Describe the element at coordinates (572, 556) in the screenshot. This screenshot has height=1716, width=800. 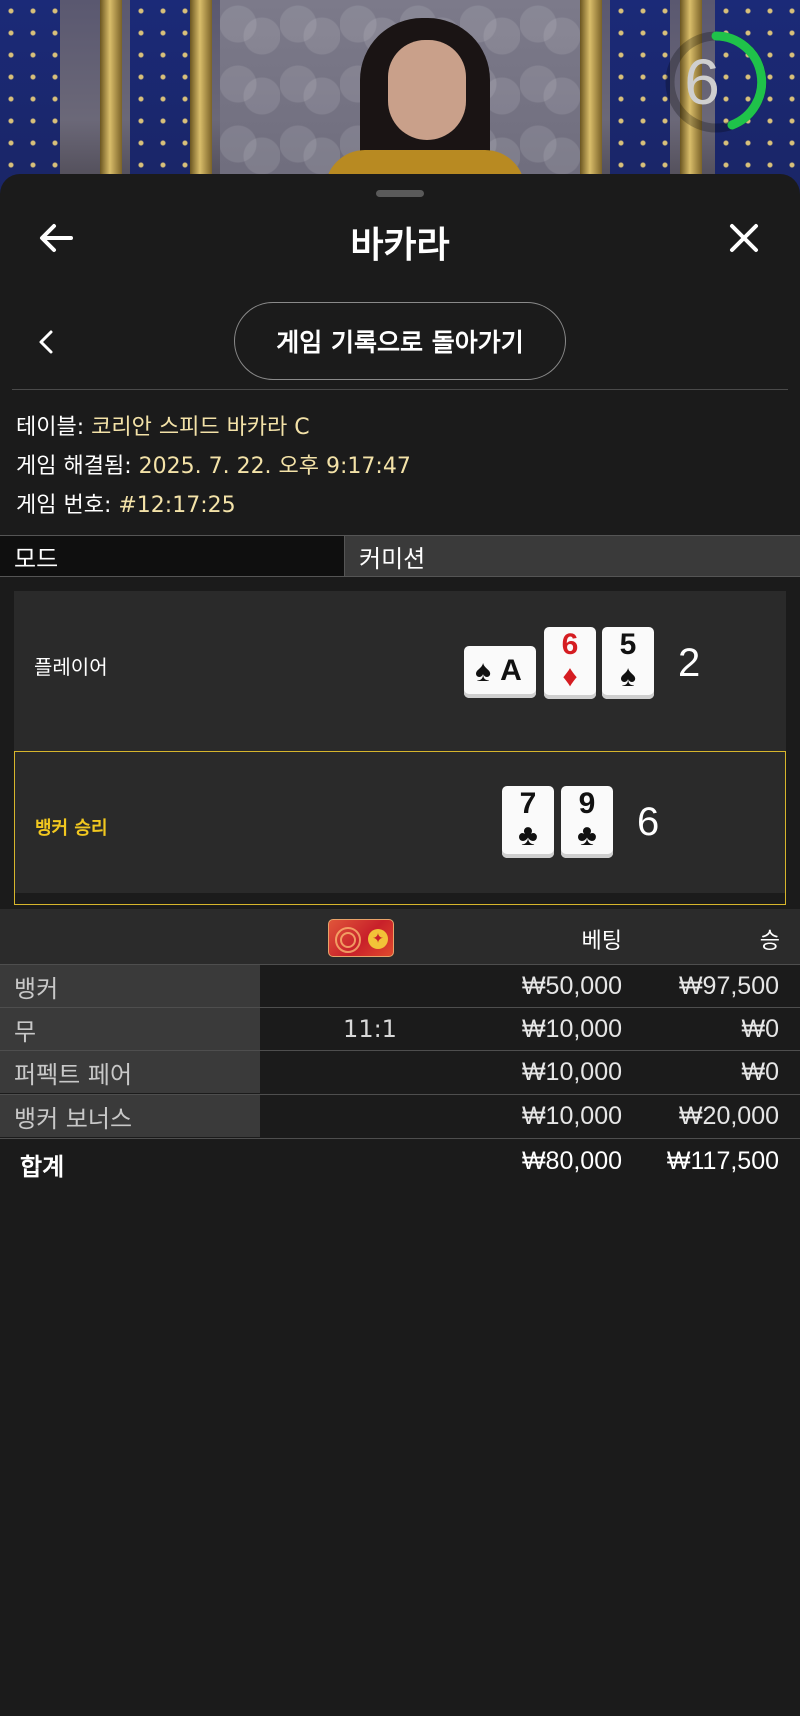
I see `mode-value: 커미션` at that location.